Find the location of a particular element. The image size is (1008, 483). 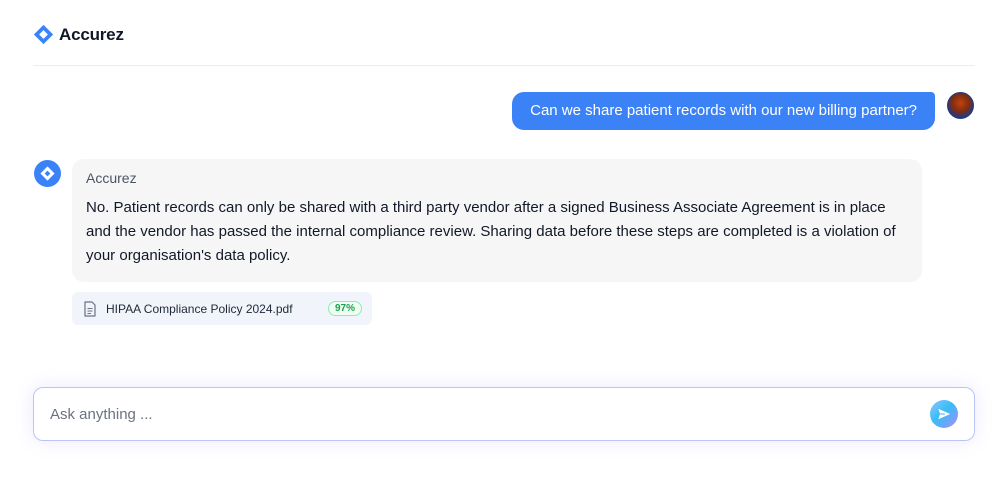

bot-avatar is located at coordinates (47, 173).